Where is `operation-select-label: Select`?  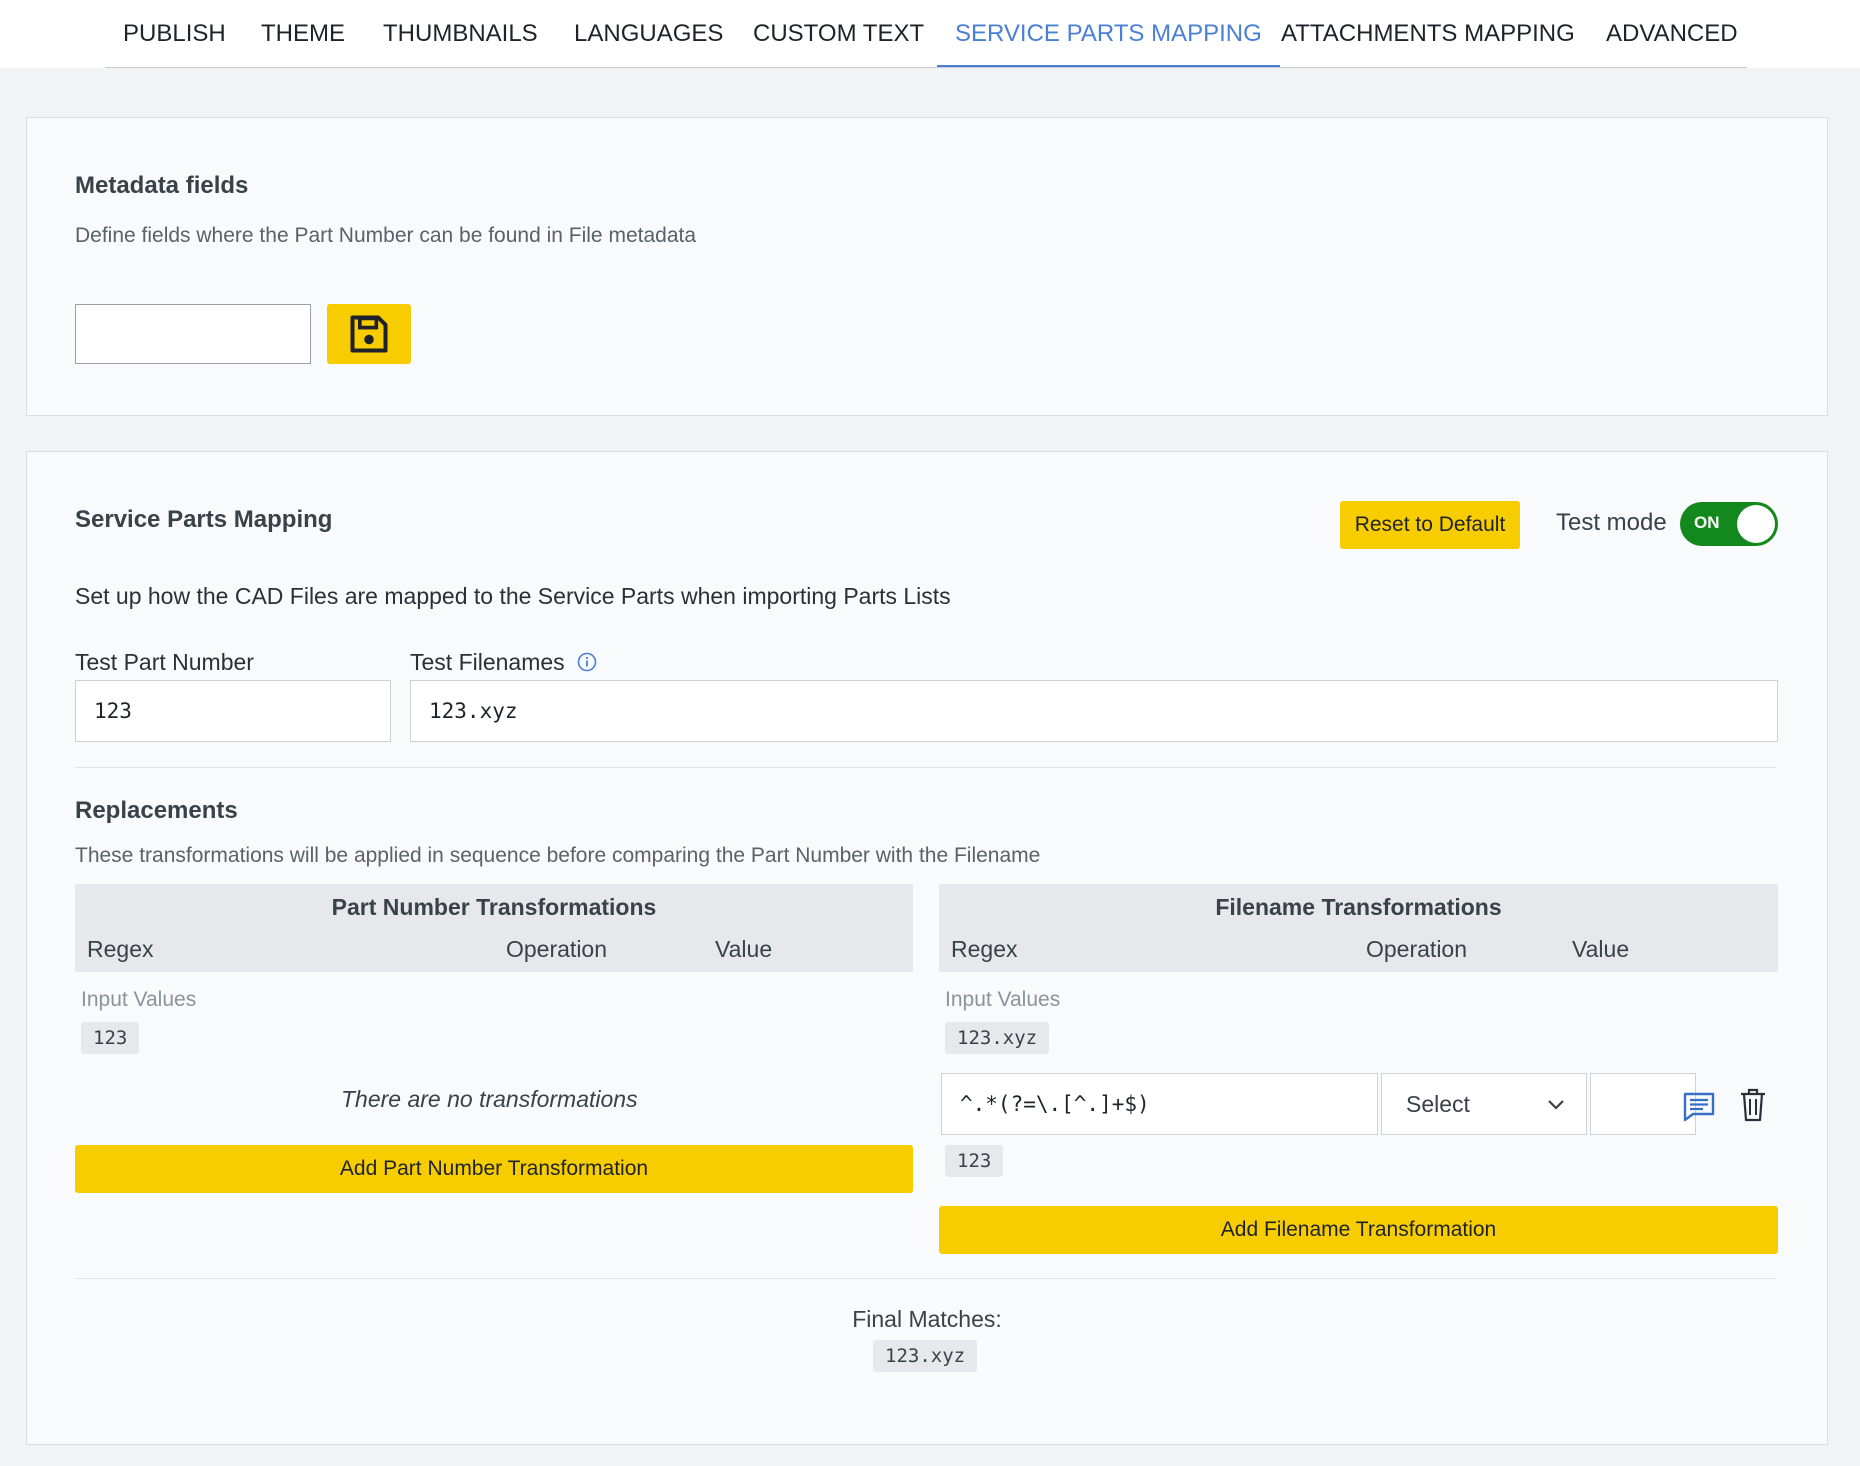
operation-select-label: Select is located at coordinates (1438, 1104).